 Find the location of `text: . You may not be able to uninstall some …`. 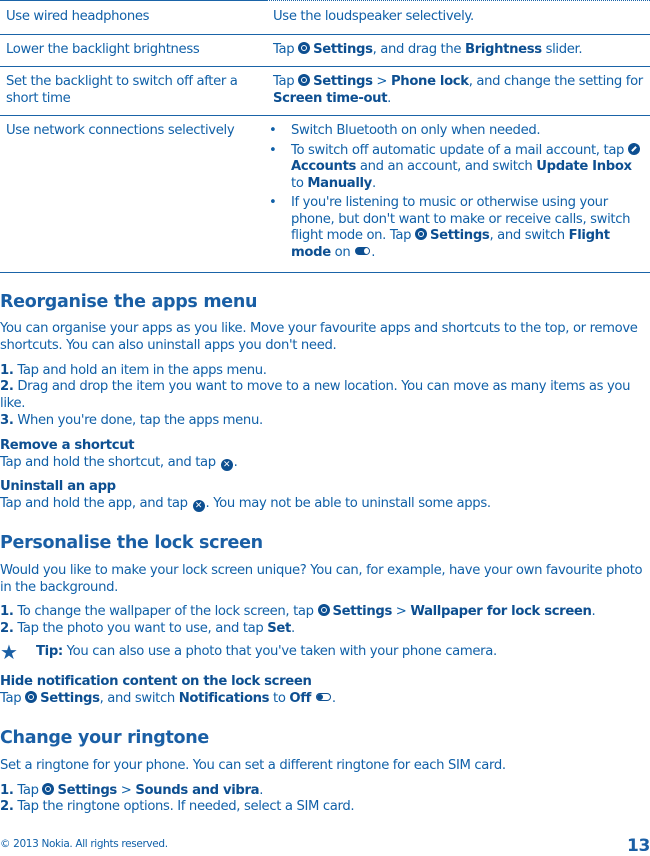

text: . You may not be able to uninstall some … is located at coordinates (348, 503).